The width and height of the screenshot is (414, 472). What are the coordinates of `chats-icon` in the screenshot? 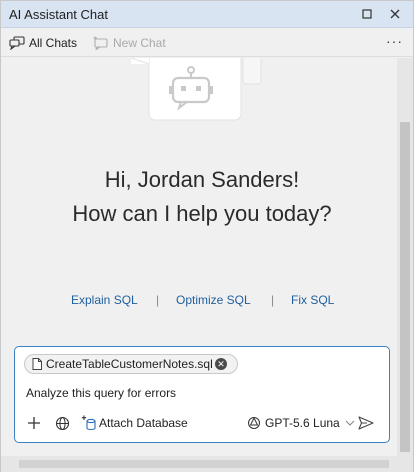 It's located at (17, 43).